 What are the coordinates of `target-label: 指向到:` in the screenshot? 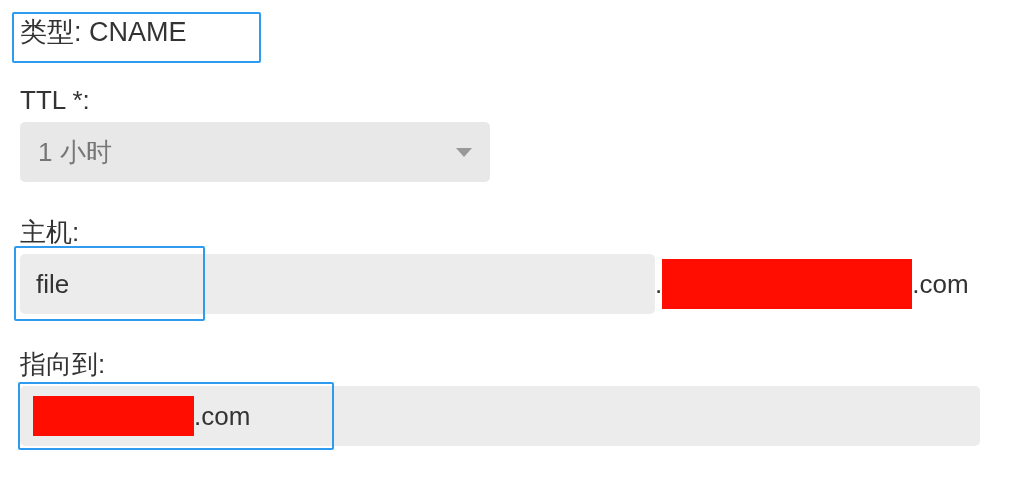 It's located at (63, 364).